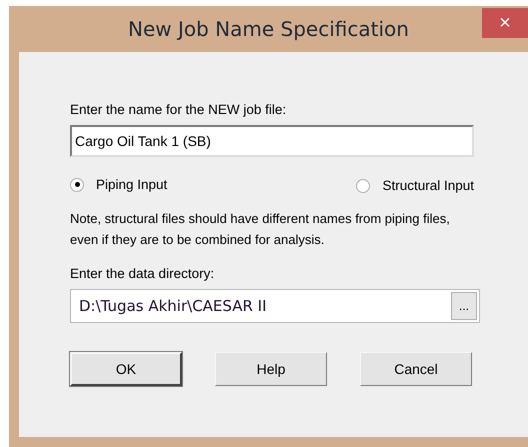 The width and height of the screenshot is (528, 447). I want to click on field-label: Enter the name for the NEW job file:, so click(179, 110).